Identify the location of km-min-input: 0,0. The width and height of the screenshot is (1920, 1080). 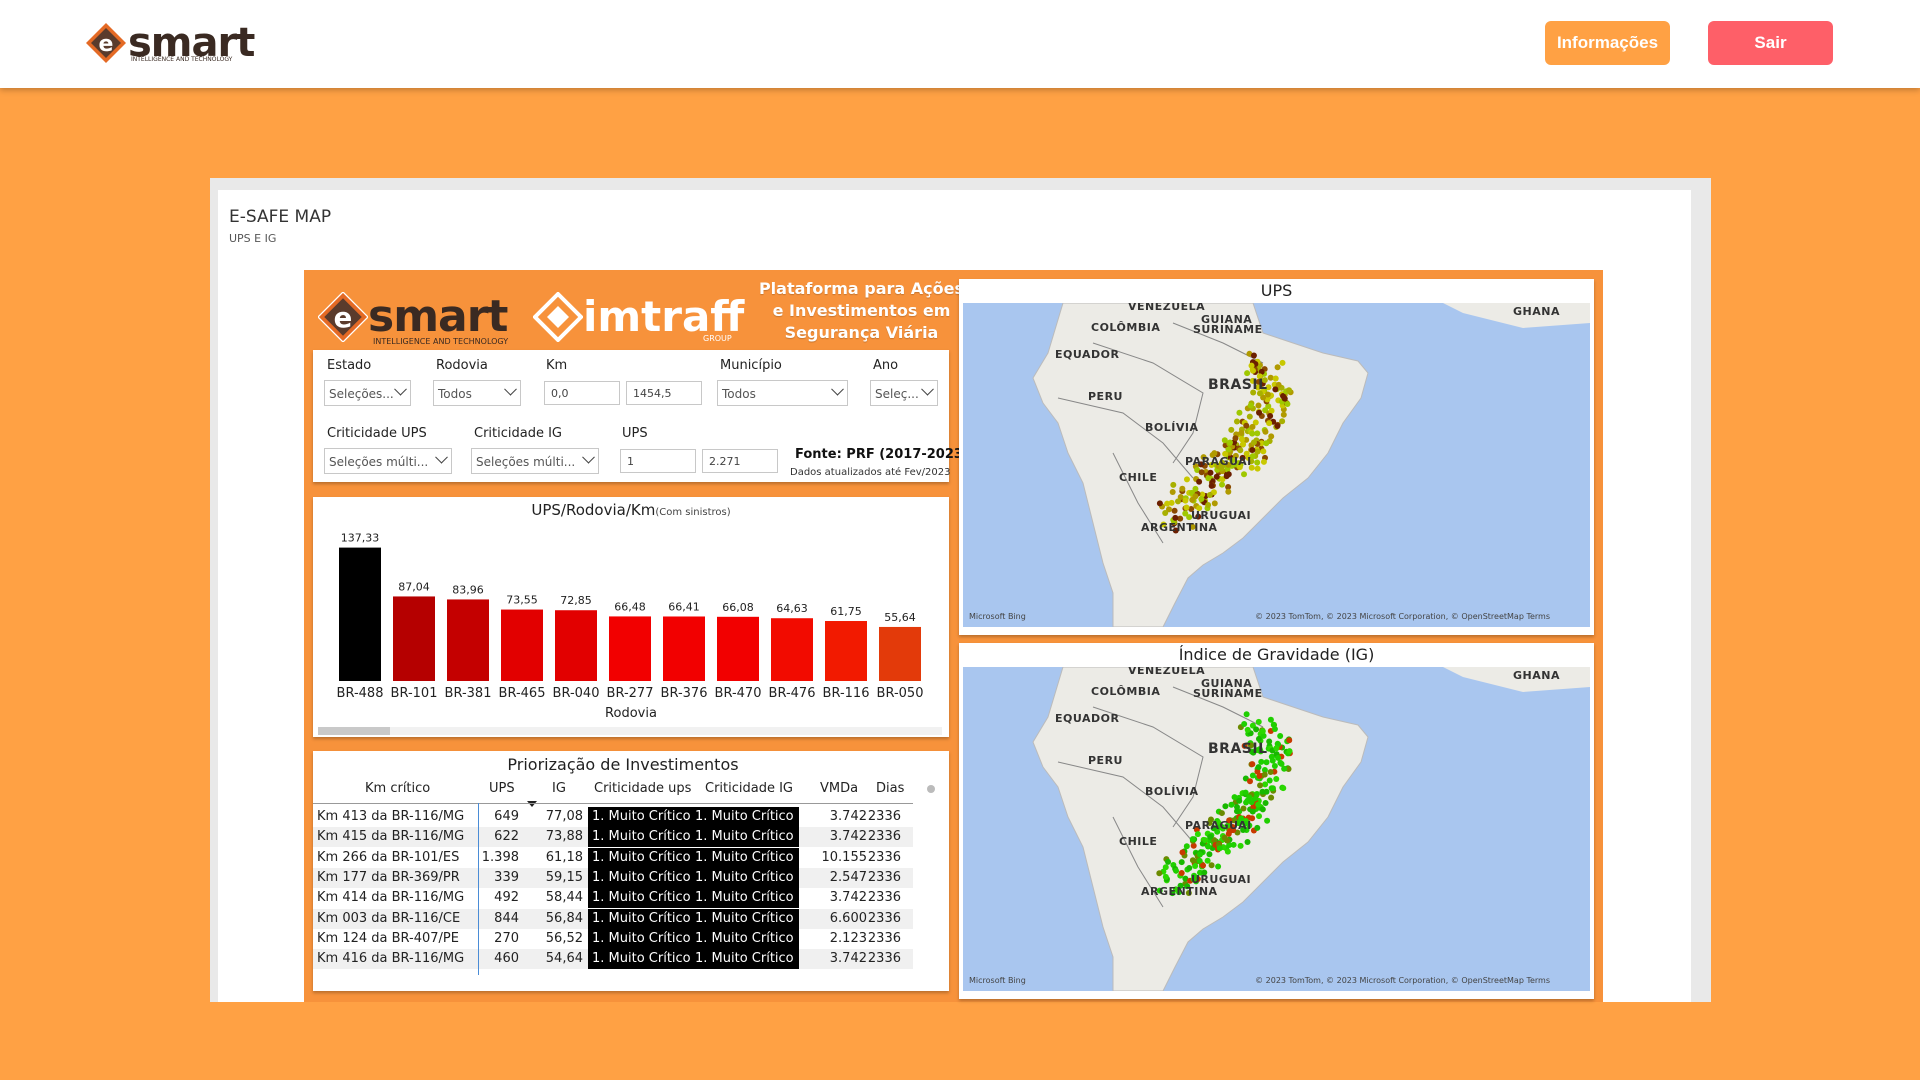
(582, 393).